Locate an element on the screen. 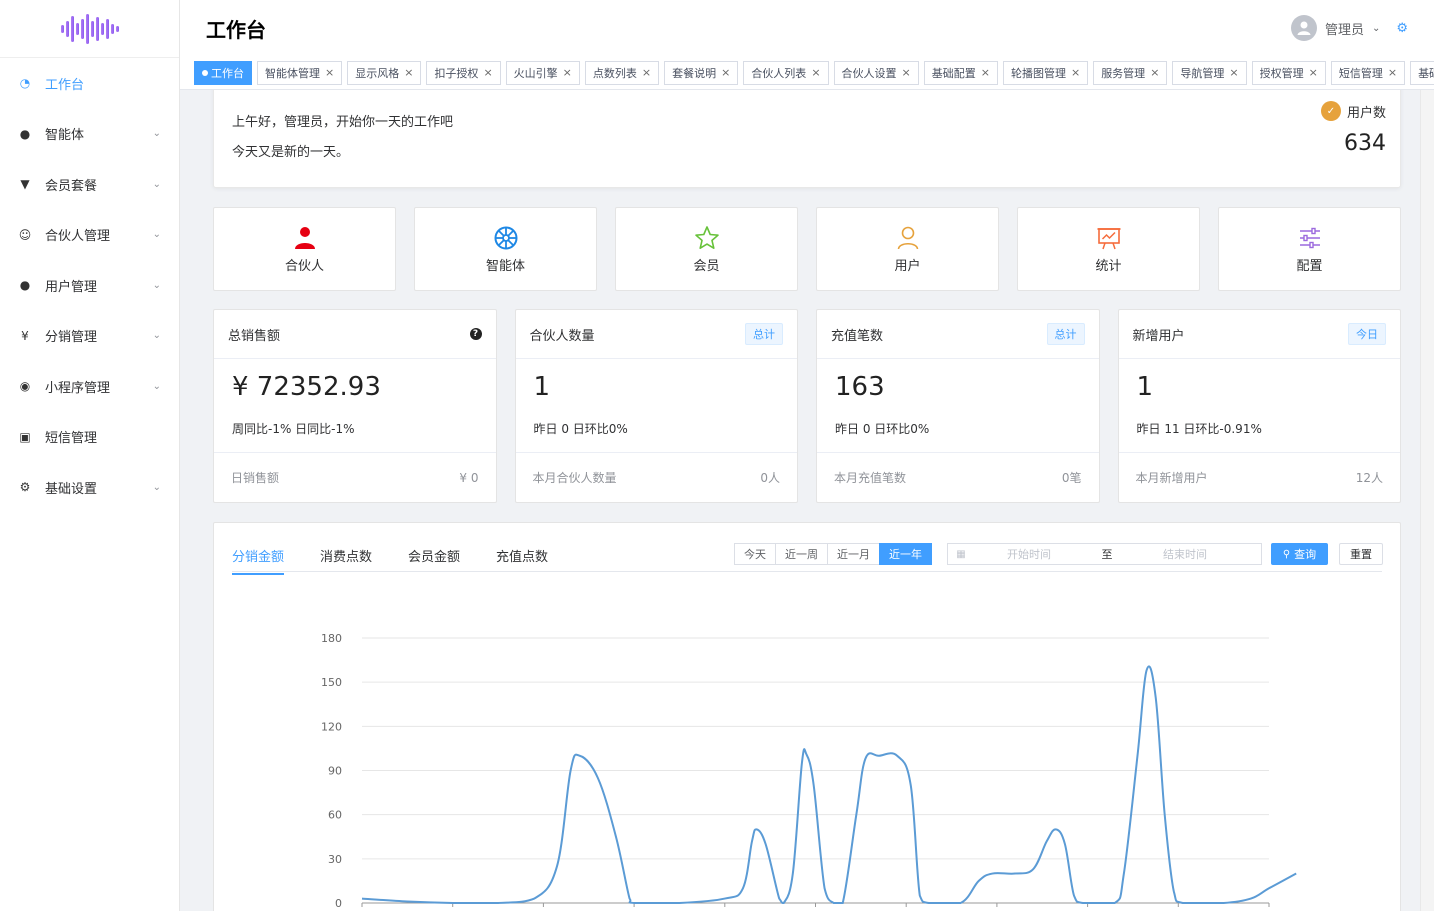  stat-footer-value: ¥ 0 is located at coordinates (469, 477).